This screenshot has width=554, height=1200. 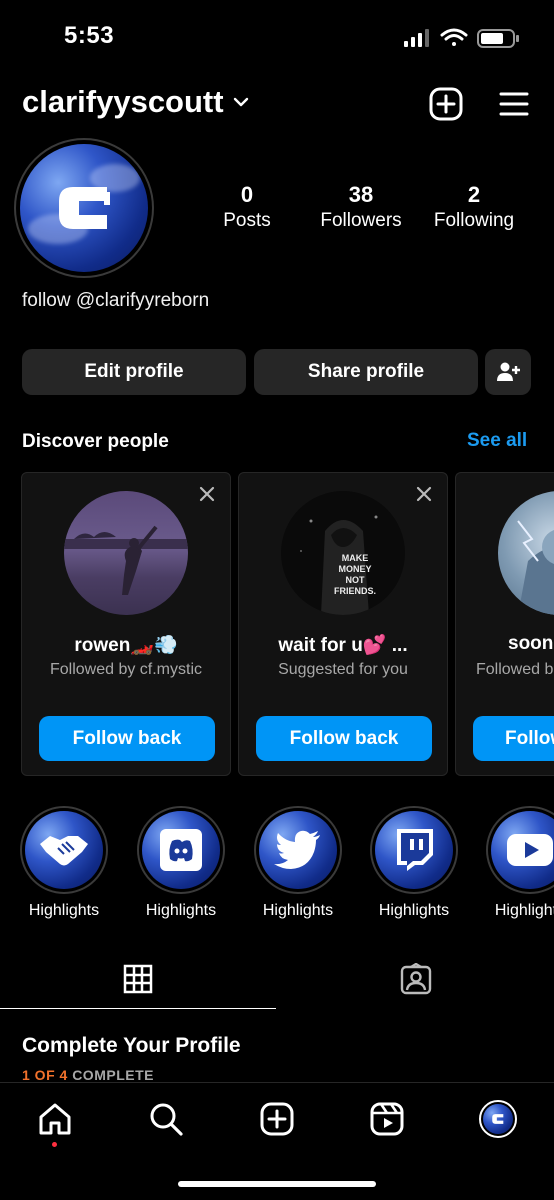 What do you see at coordinates (134, 372) in the screenshot?
I see `edit-profile-button: Edit profile` at bounding box center [134, 372].